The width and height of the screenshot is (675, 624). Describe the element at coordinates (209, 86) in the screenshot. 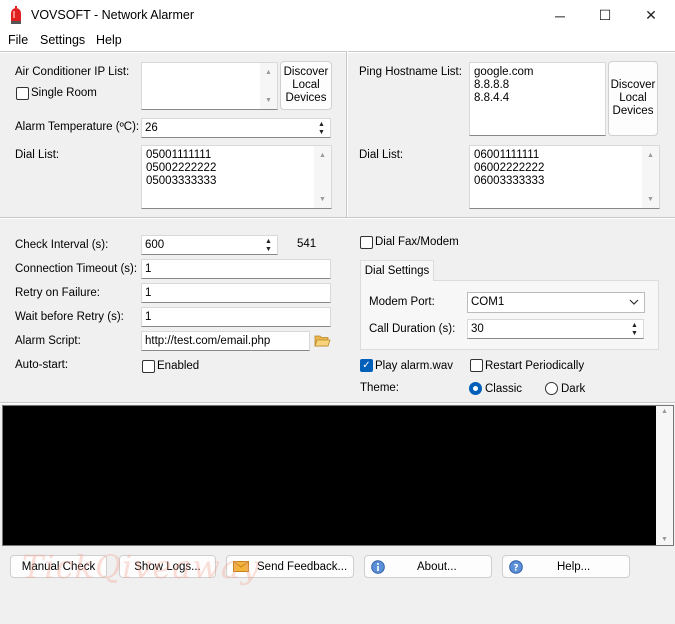

I see `ac-ip-list-input: ▲ ▼` at that location.